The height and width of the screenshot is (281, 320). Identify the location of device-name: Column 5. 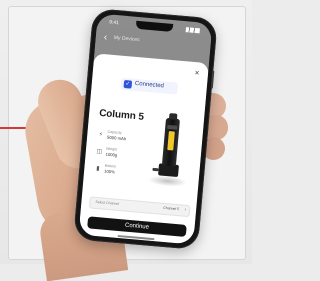
(121, 115).